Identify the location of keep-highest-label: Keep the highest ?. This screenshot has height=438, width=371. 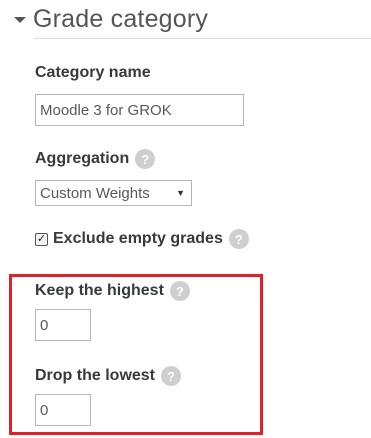
(112, 291).